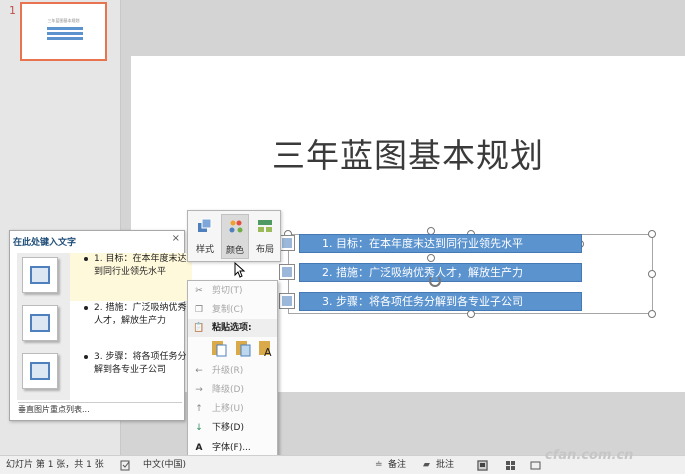  What do you see at coordinates (431, 258) in the screenshot?
I see `shape-handle` at bounding box center [431, 258].